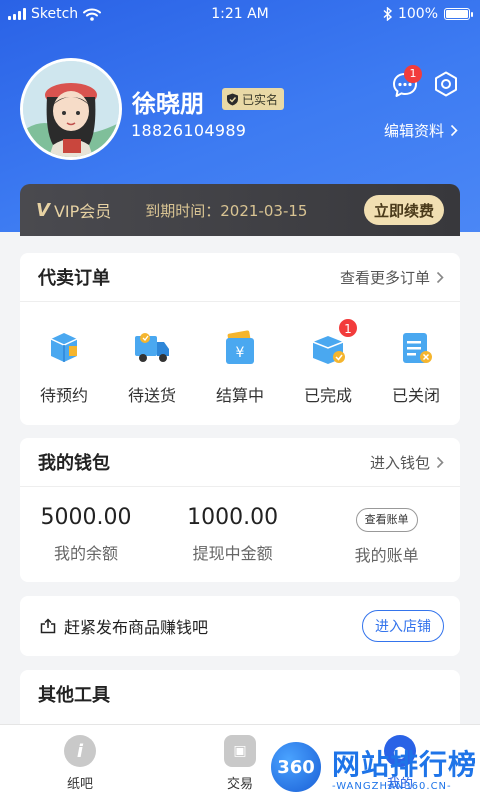  I want to click on wallet-summary-row: 5000.00 我的余额 1000.00 提现中金额 查看账单 我的账单, so click(240, 526).